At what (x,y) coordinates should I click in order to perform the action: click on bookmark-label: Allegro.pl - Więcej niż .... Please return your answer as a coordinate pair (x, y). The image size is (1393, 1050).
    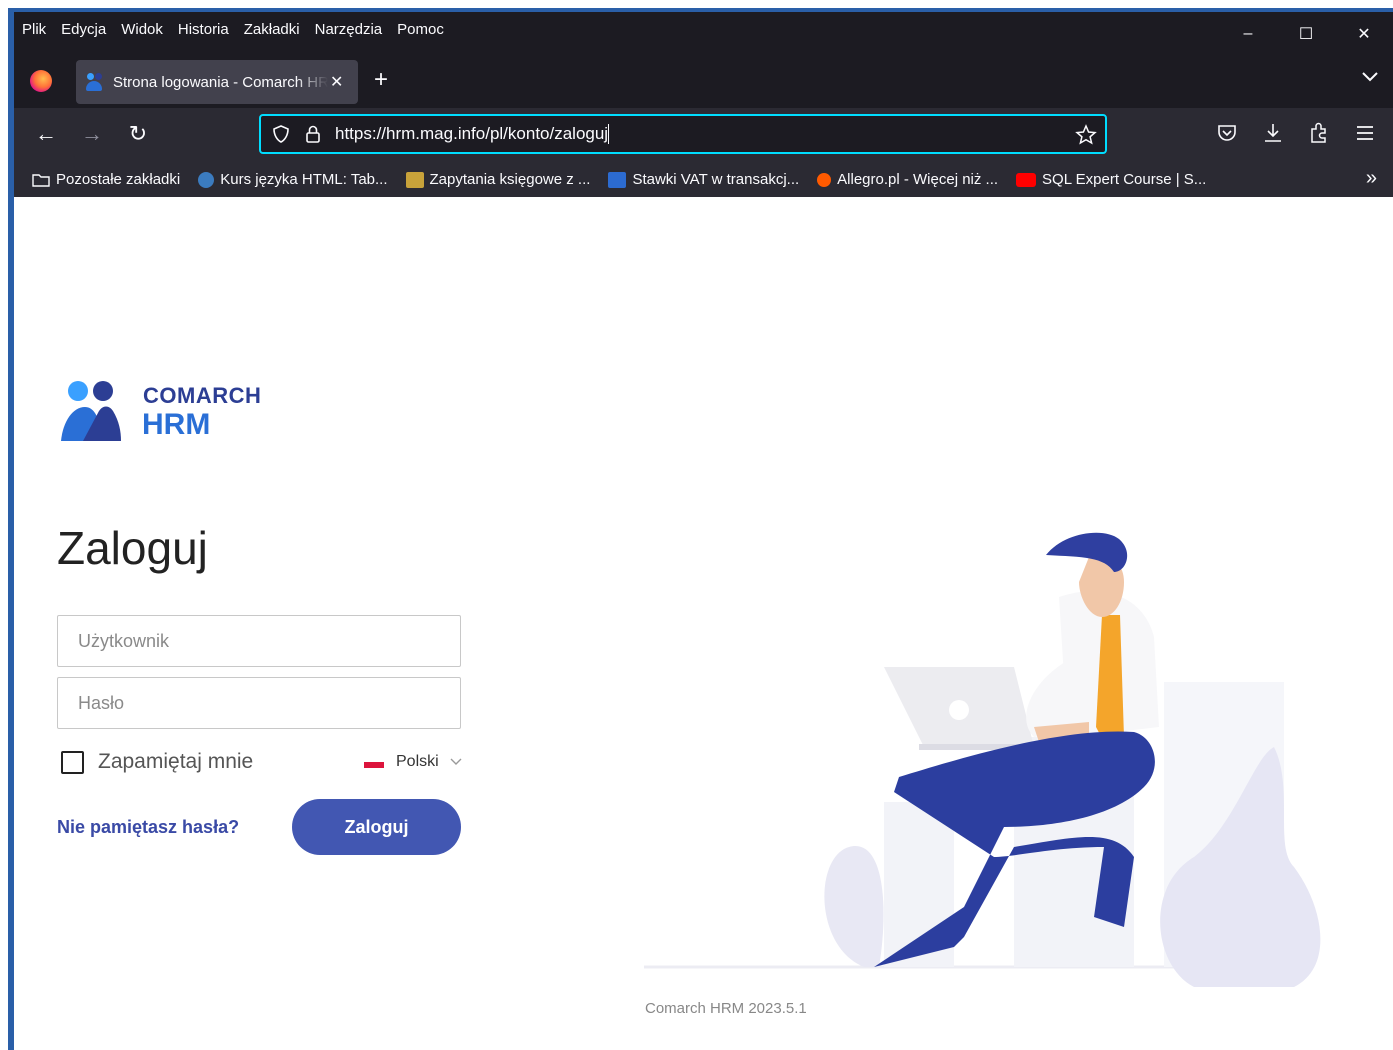
    Looking at the image, I should click on (918, 179).